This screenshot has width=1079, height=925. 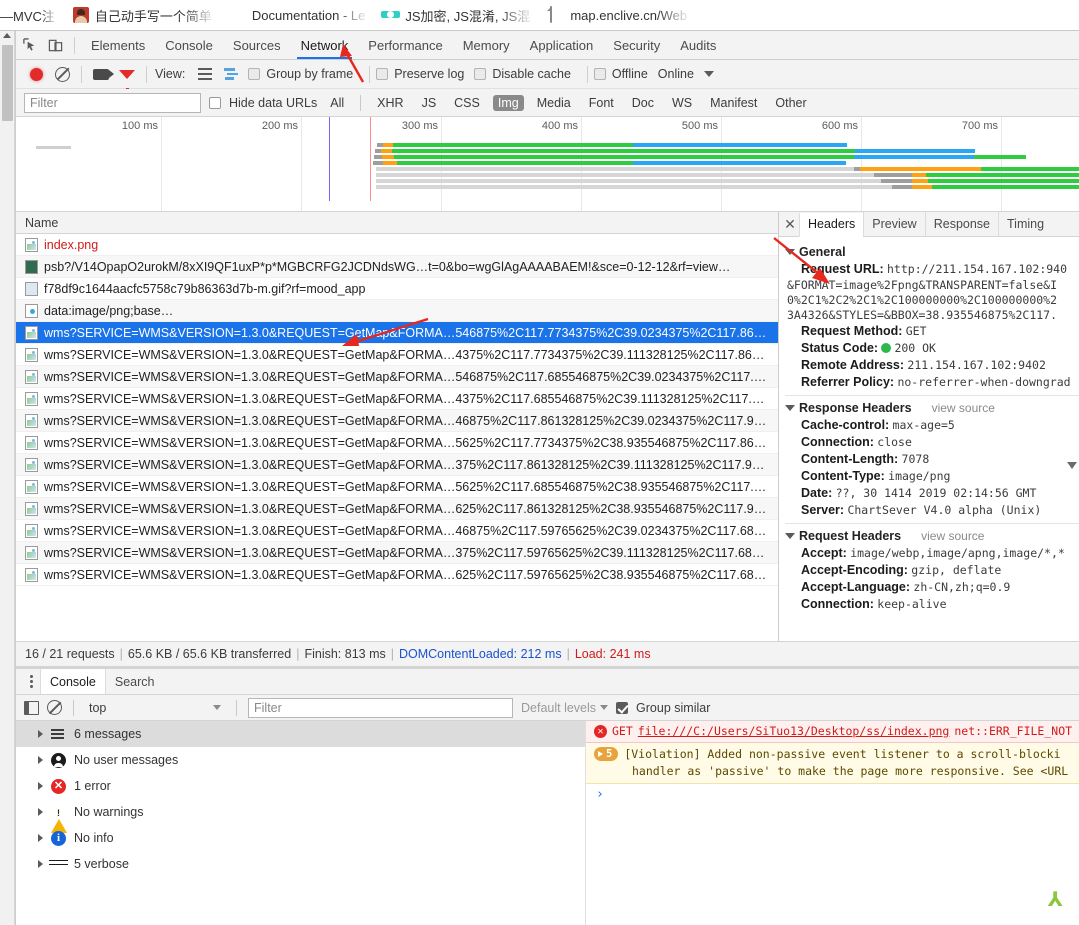 What do you see at coordinates (32, 15) in the screenshot?
I see `browser-tab-0: —MVC注` at bounding box center [32, 15].